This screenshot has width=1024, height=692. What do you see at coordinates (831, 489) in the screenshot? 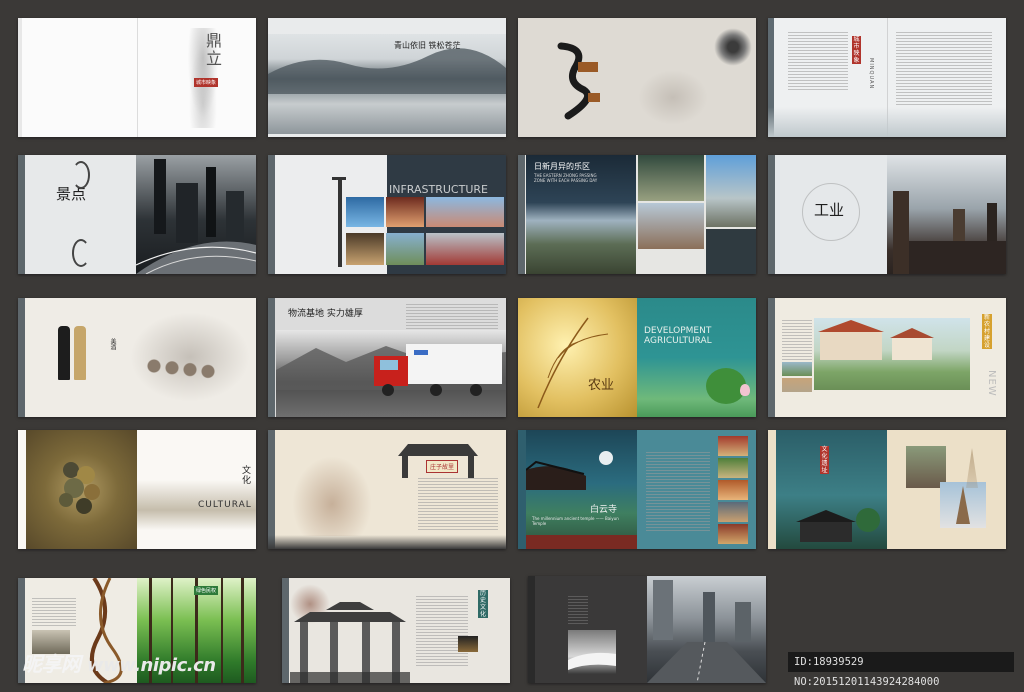
I see `pagoda-left` at bounding box center [831, 489].